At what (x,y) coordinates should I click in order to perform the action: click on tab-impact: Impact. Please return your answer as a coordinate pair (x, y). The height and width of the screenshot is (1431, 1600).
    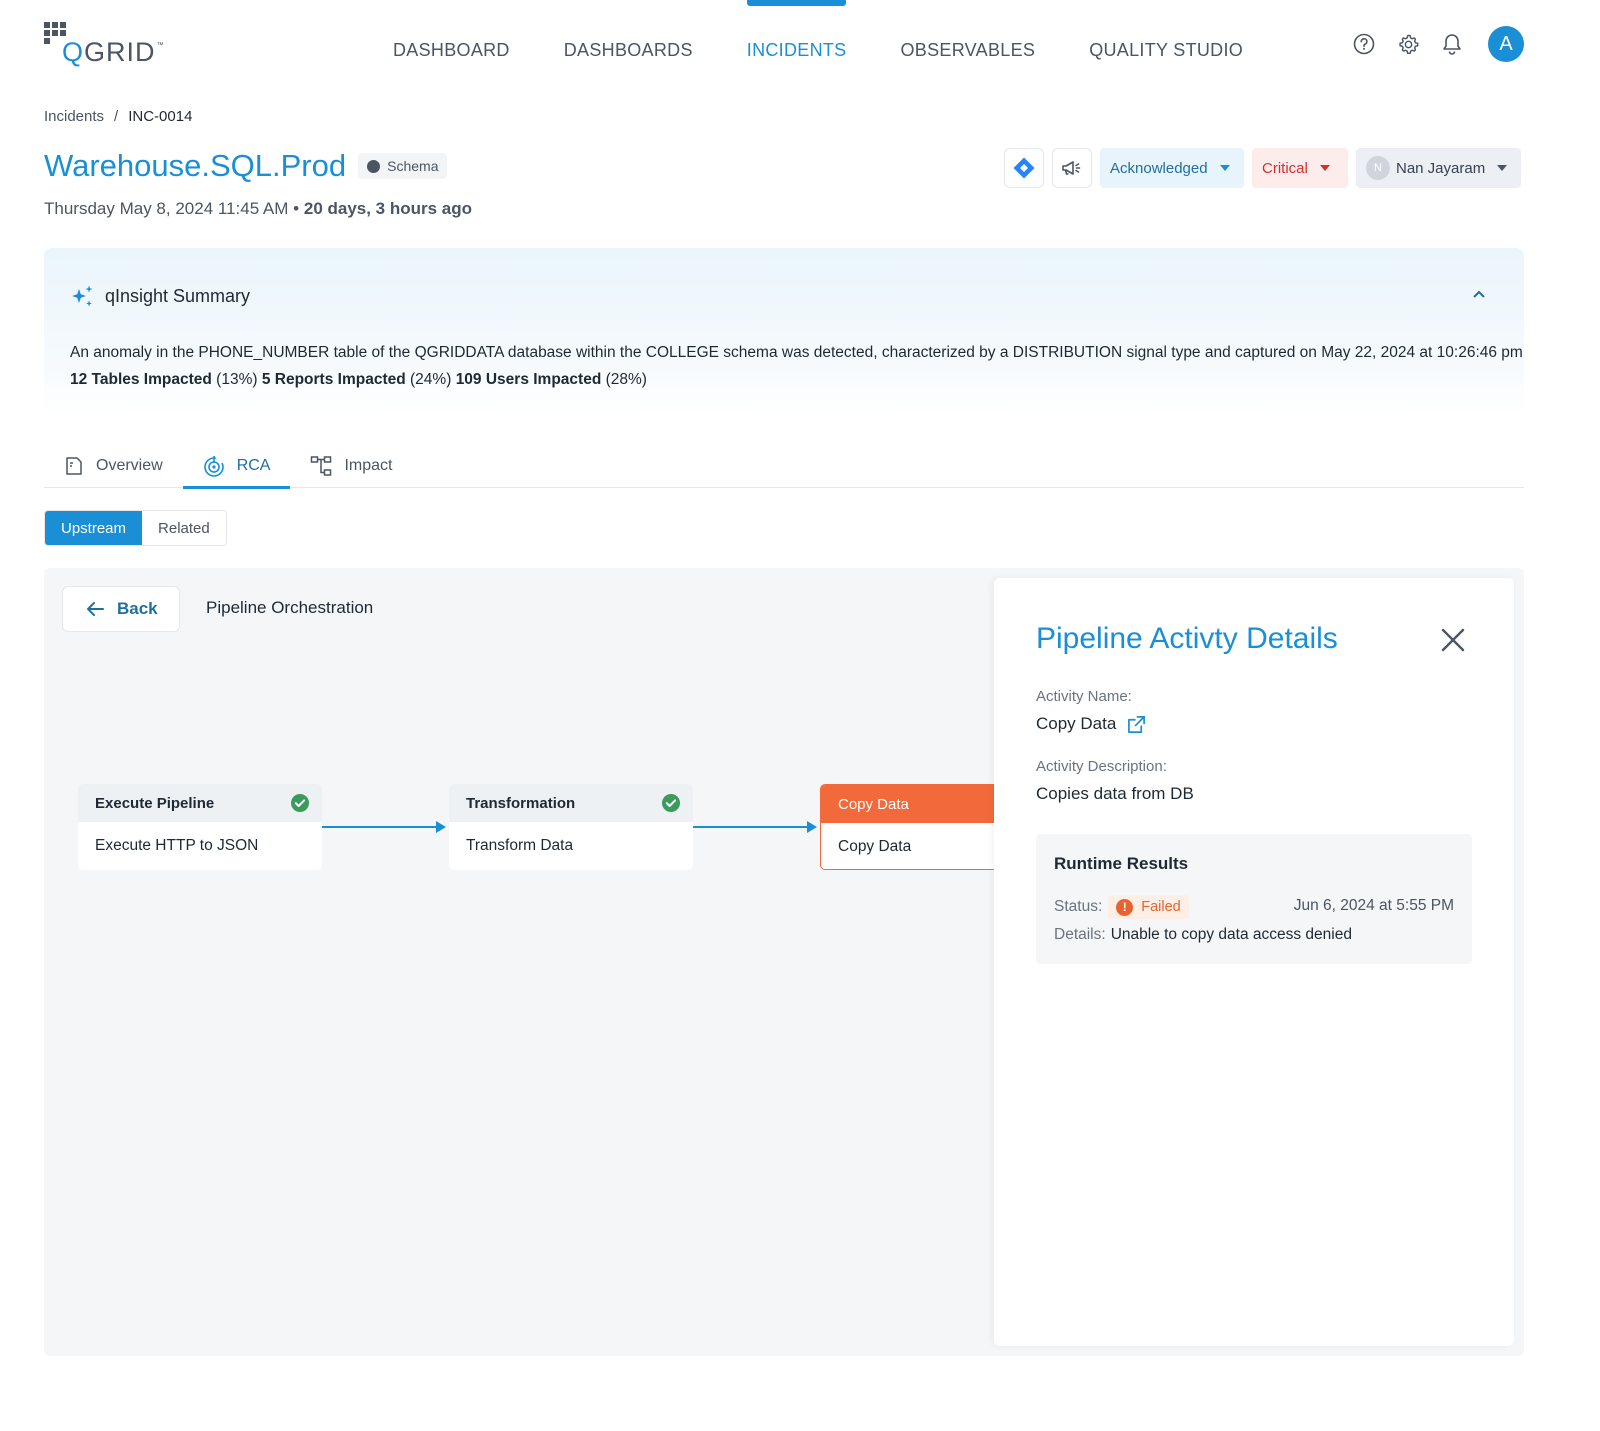
    Looking at the image, I should click on (351, 466).